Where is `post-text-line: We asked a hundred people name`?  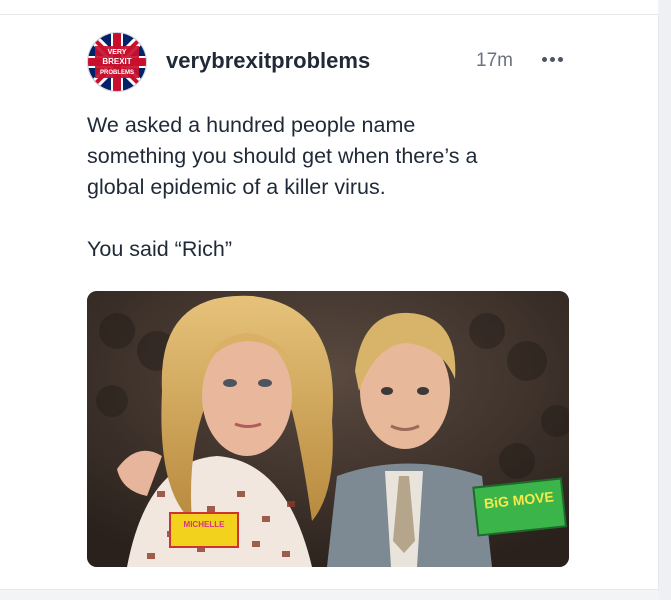 post-text-line: We asked a hundred people name is located at coordinates (251, 125).